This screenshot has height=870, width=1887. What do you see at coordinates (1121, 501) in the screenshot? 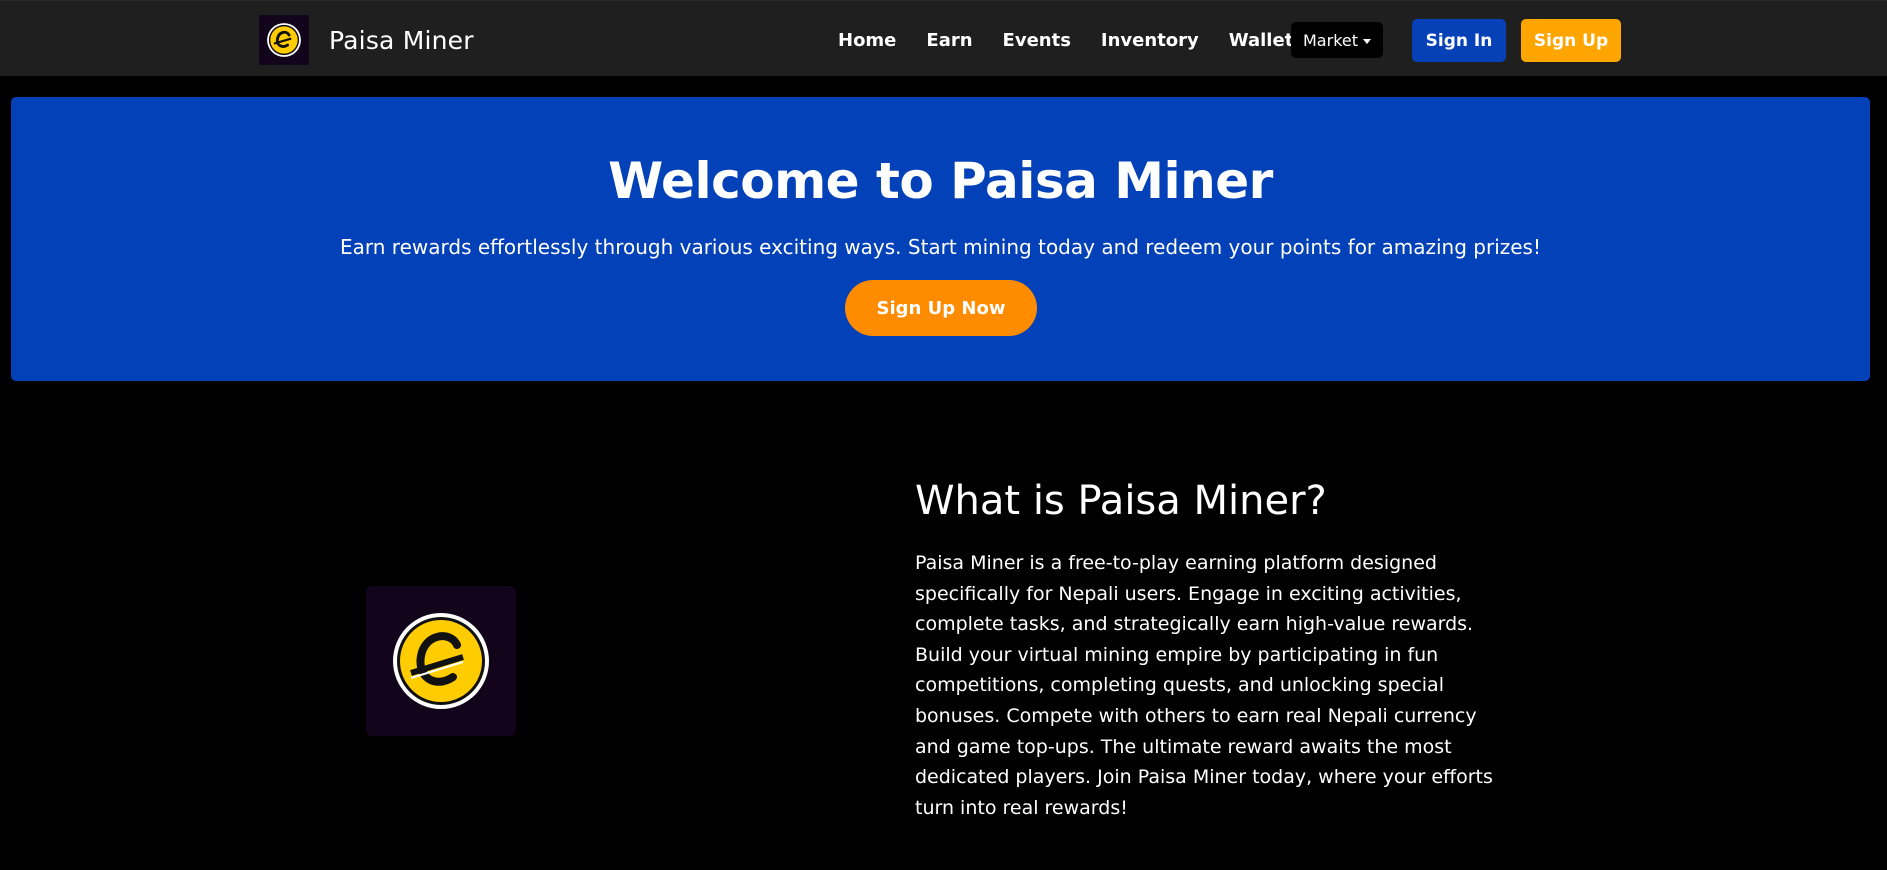
I see `about-title: What is Paisa Miner?` at bounding box center [1121, 501].